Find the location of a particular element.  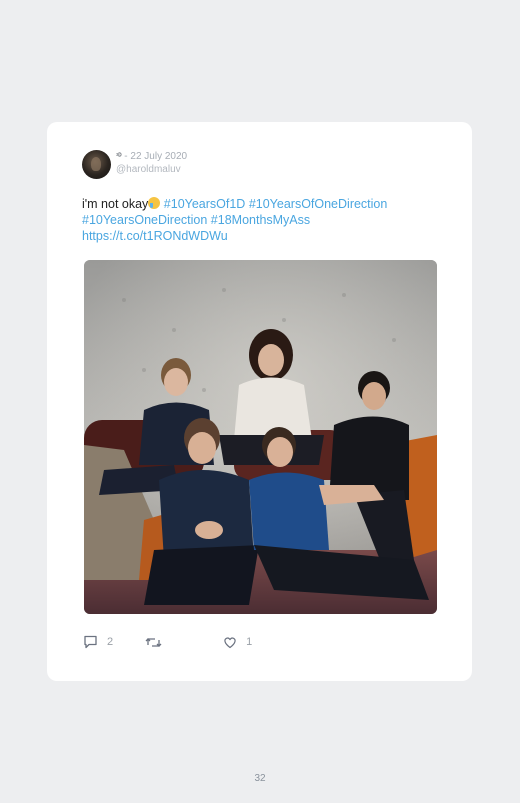

reply-action: 2 is located at coordinates (98, 642).